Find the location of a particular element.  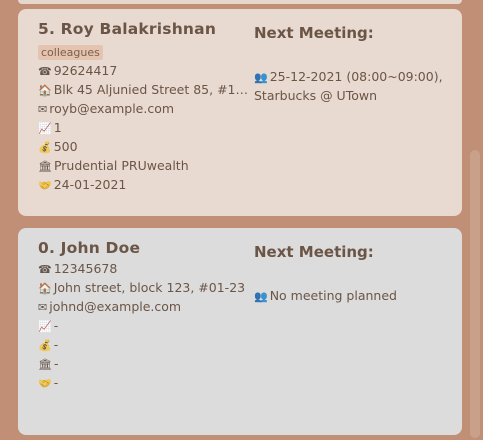

next-meeting-row: 👥 No meeting planned is located at coordinates (354, 296).